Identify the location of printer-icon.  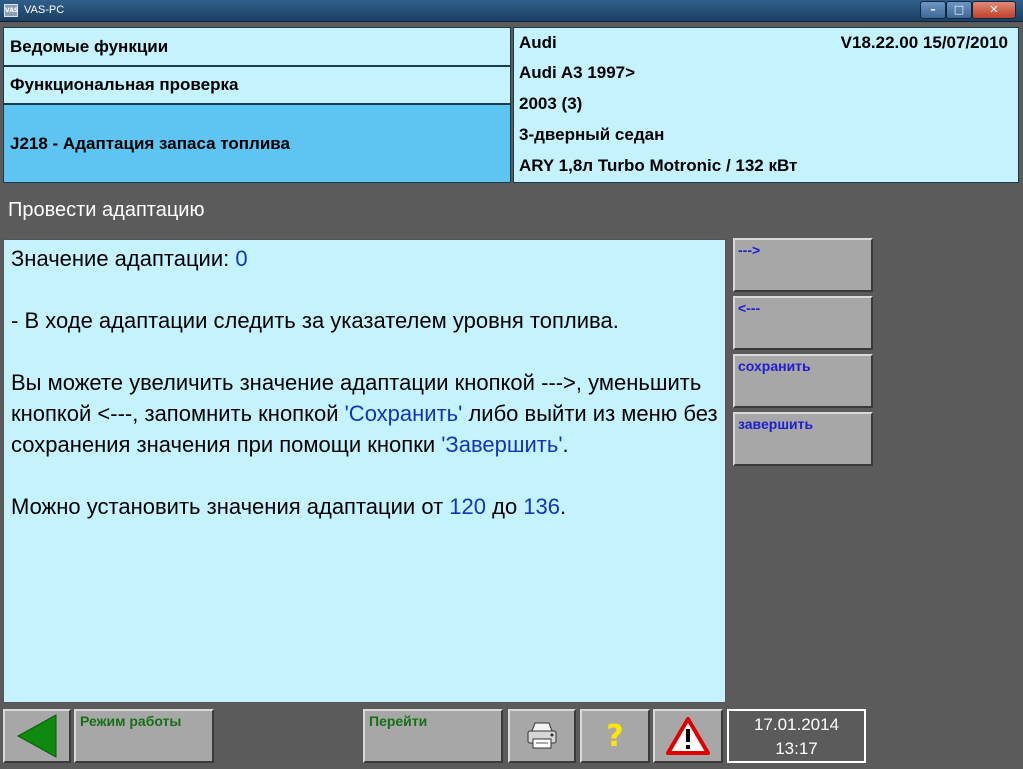
(542, 736).